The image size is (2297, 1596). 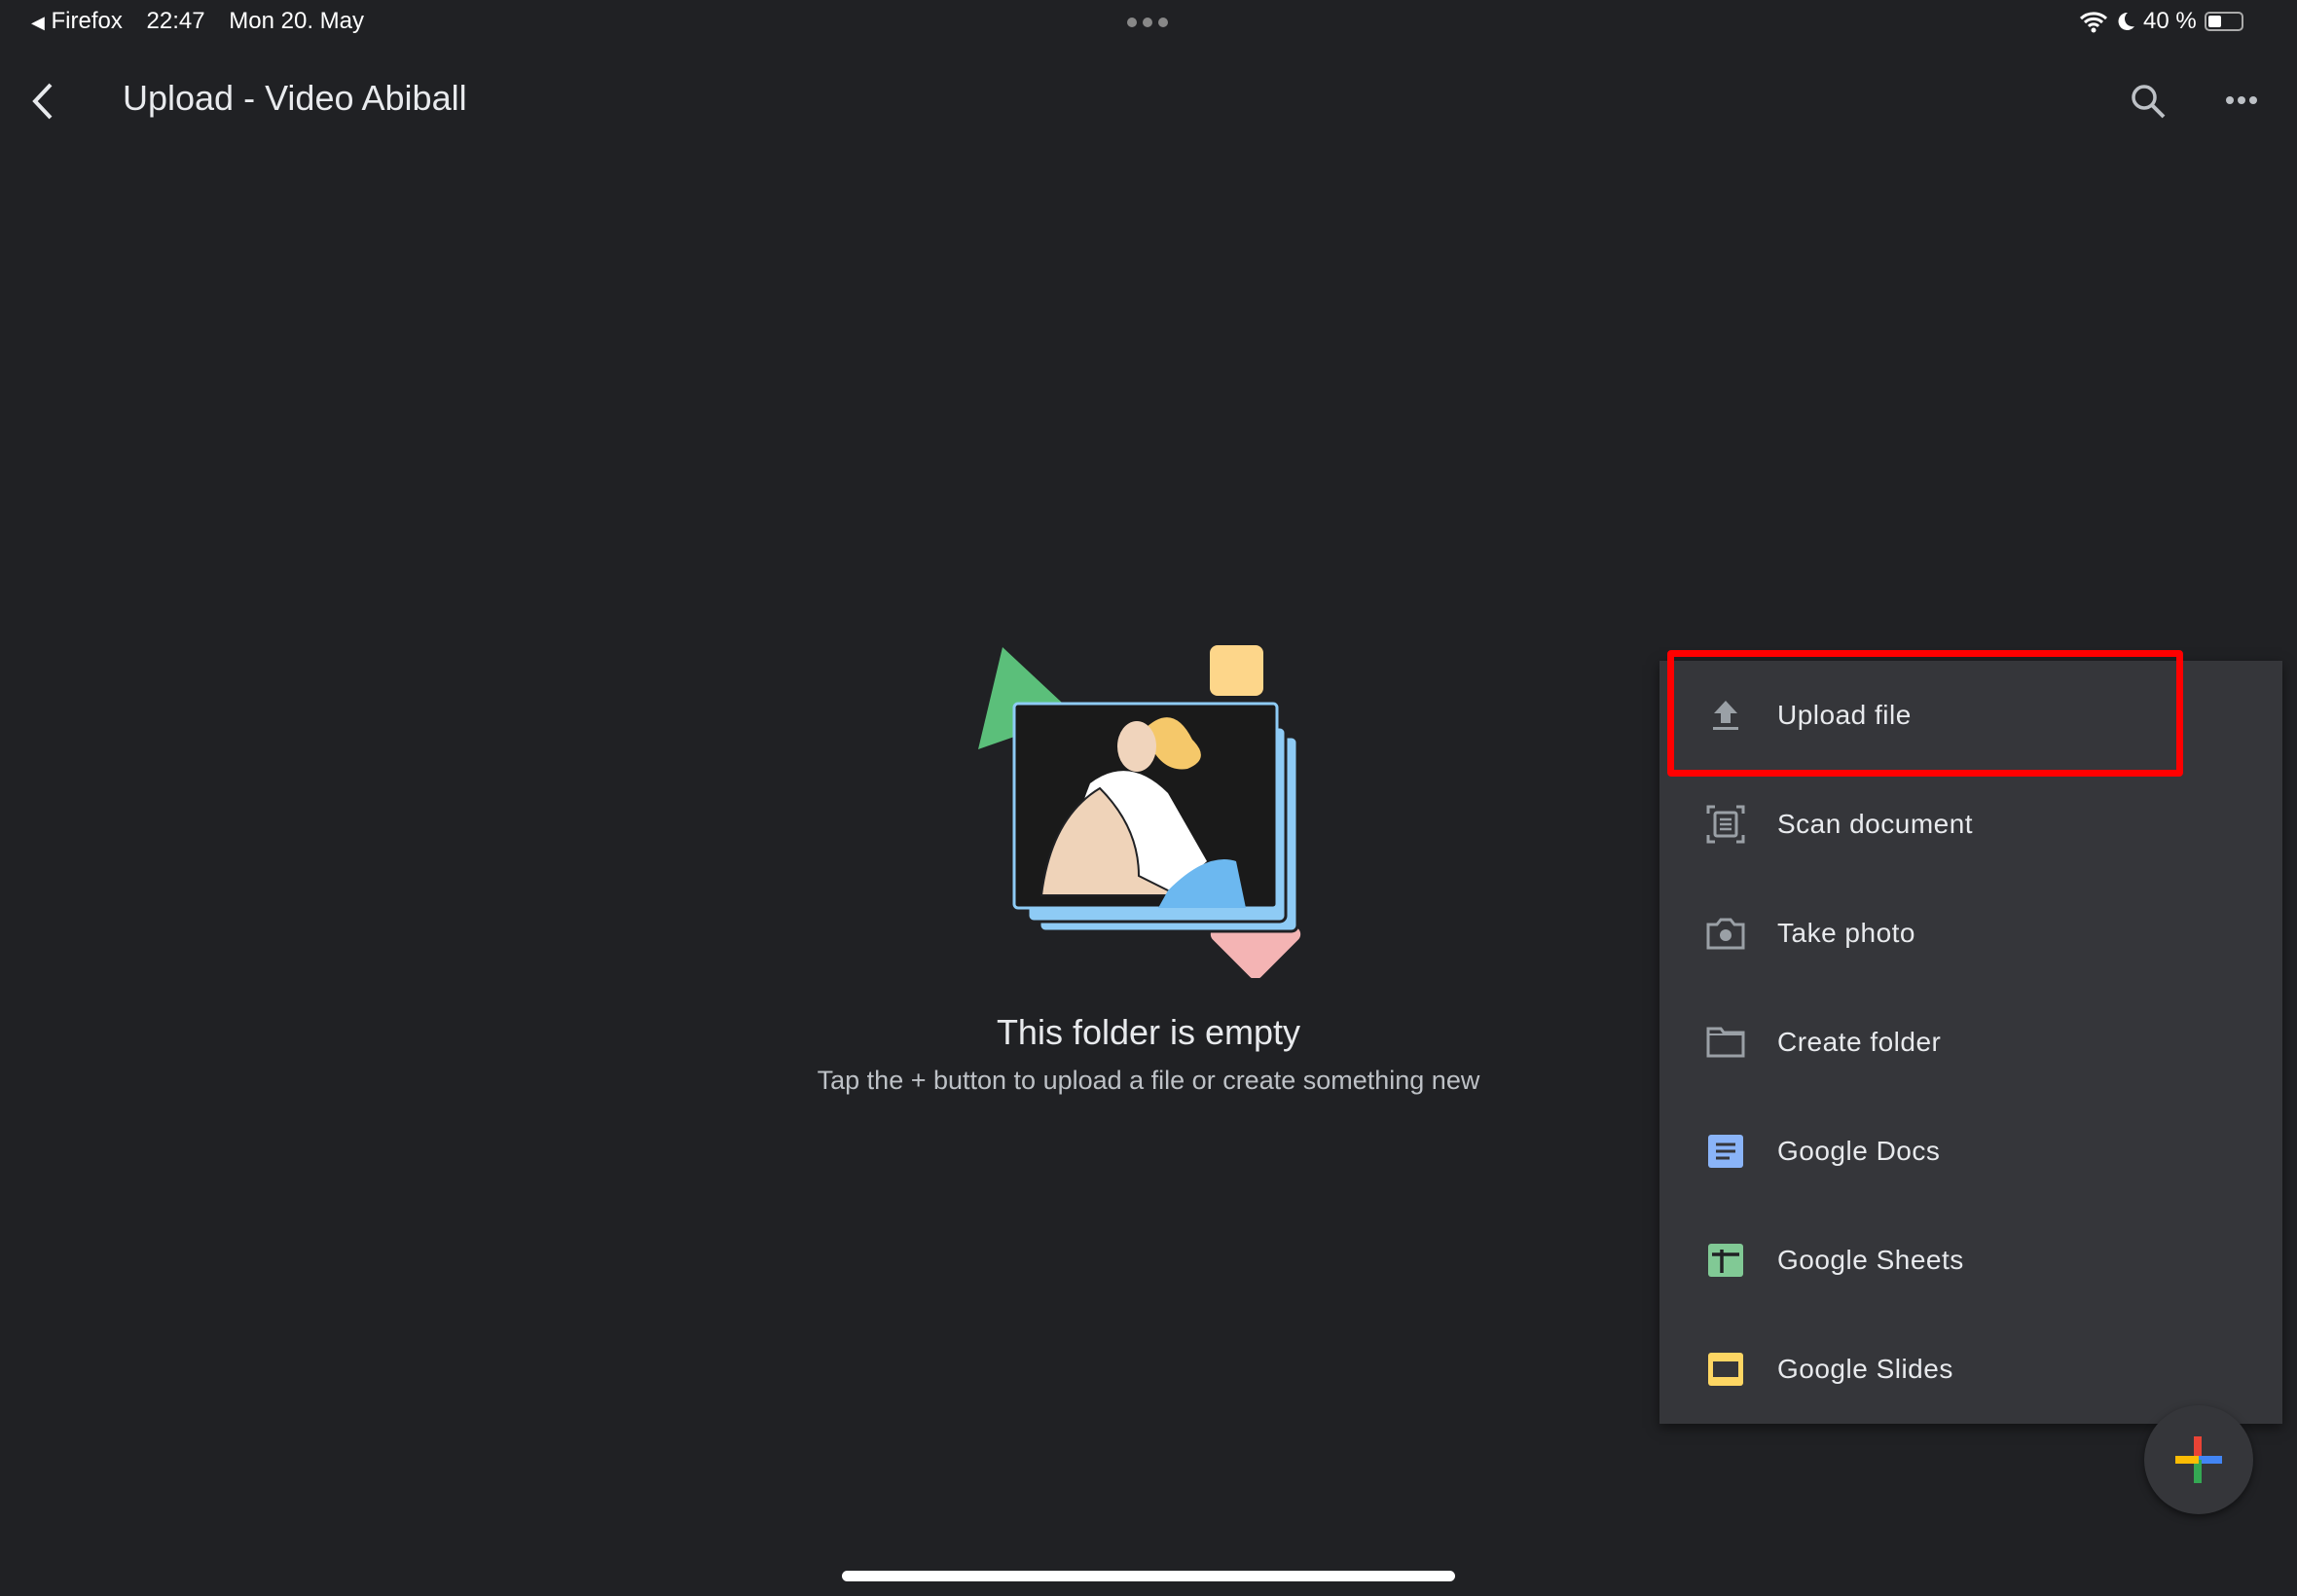 What do you see at coordinates (1844, 715) in the screenshot?
I see `menu-item-label: Upload file` at bounding box center [1844, 715].